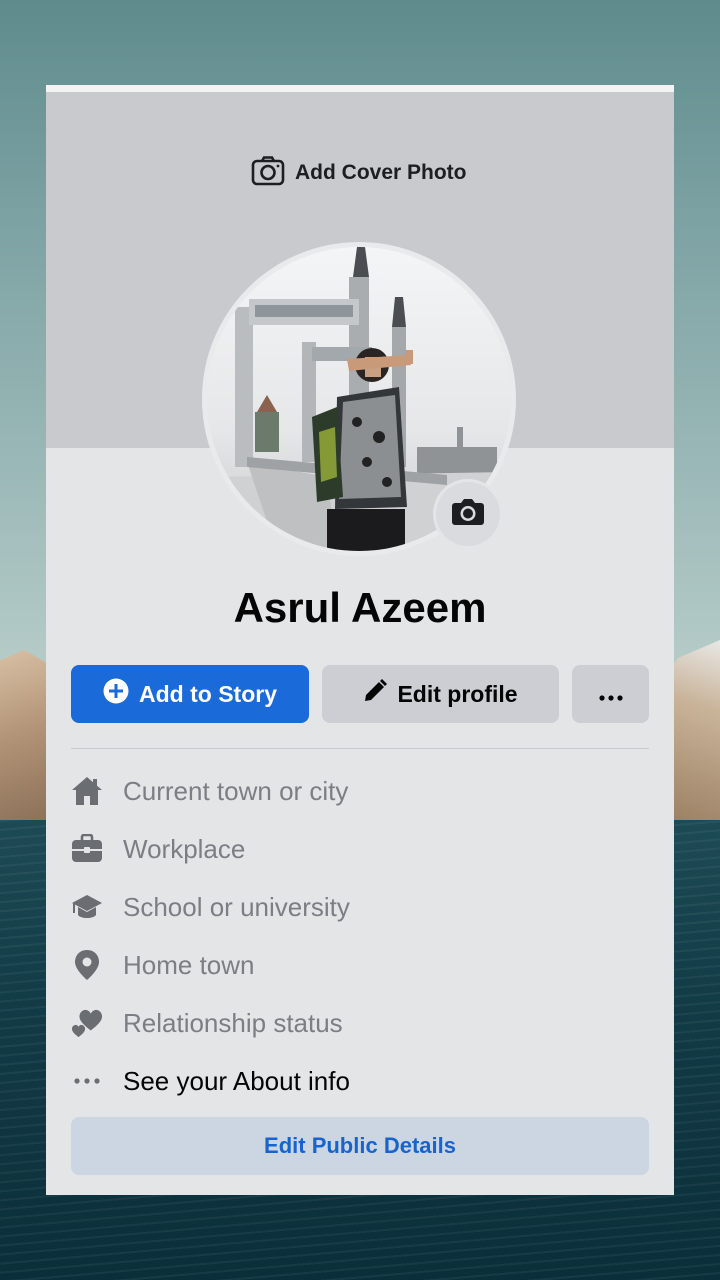  What do you see at coordinates (116, 694) in the screenshot?
I see `plus-circle-icon` at bounding box center [116, 694].